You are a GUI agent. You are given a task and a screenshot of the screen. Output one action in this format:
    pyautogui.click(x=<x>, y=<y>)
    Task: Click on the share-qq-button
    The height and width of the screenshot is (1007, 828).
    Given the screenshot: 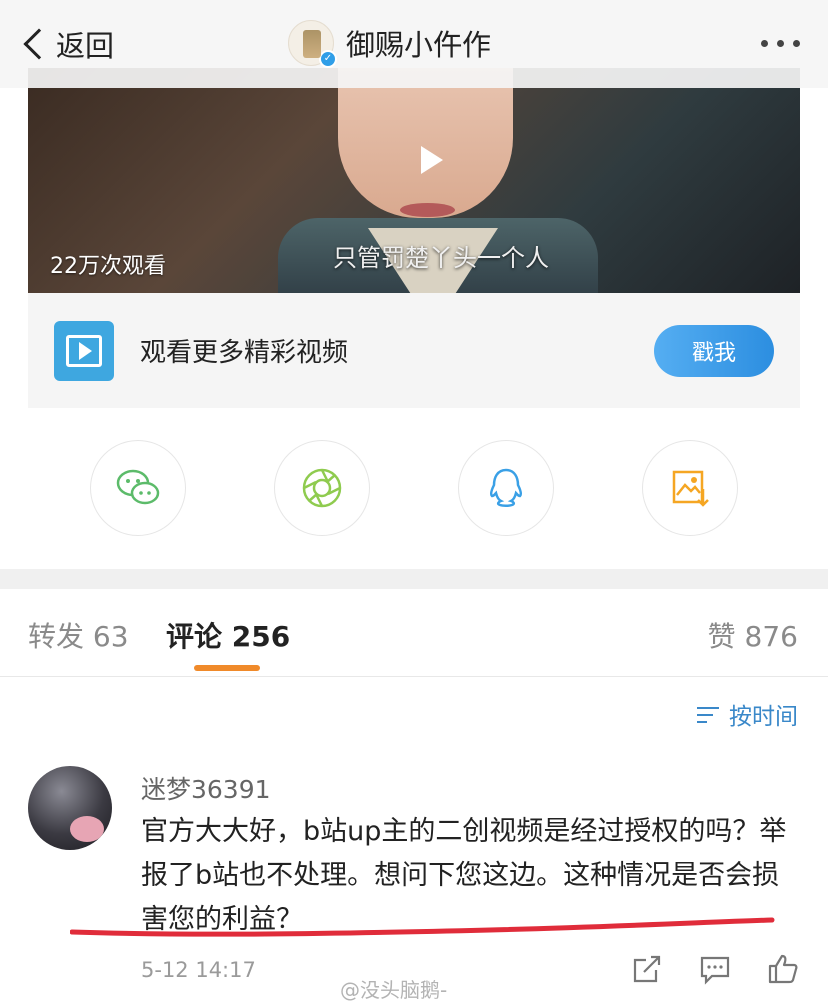 What is the action you would take?
    pyautogui.click(x=506, y=488)
    